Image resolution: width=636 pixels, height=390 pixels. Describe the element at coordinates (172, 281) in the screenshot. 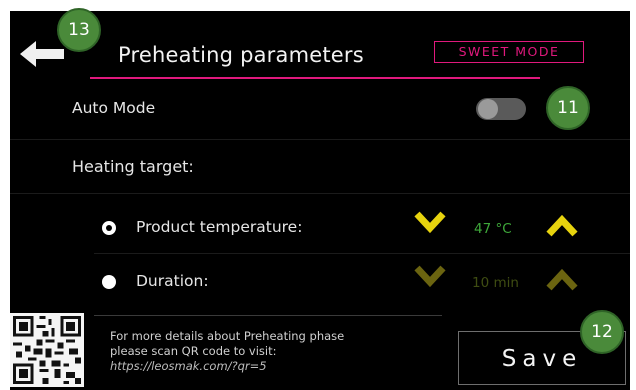

I see `option-duration-label: Duration:` at that location.